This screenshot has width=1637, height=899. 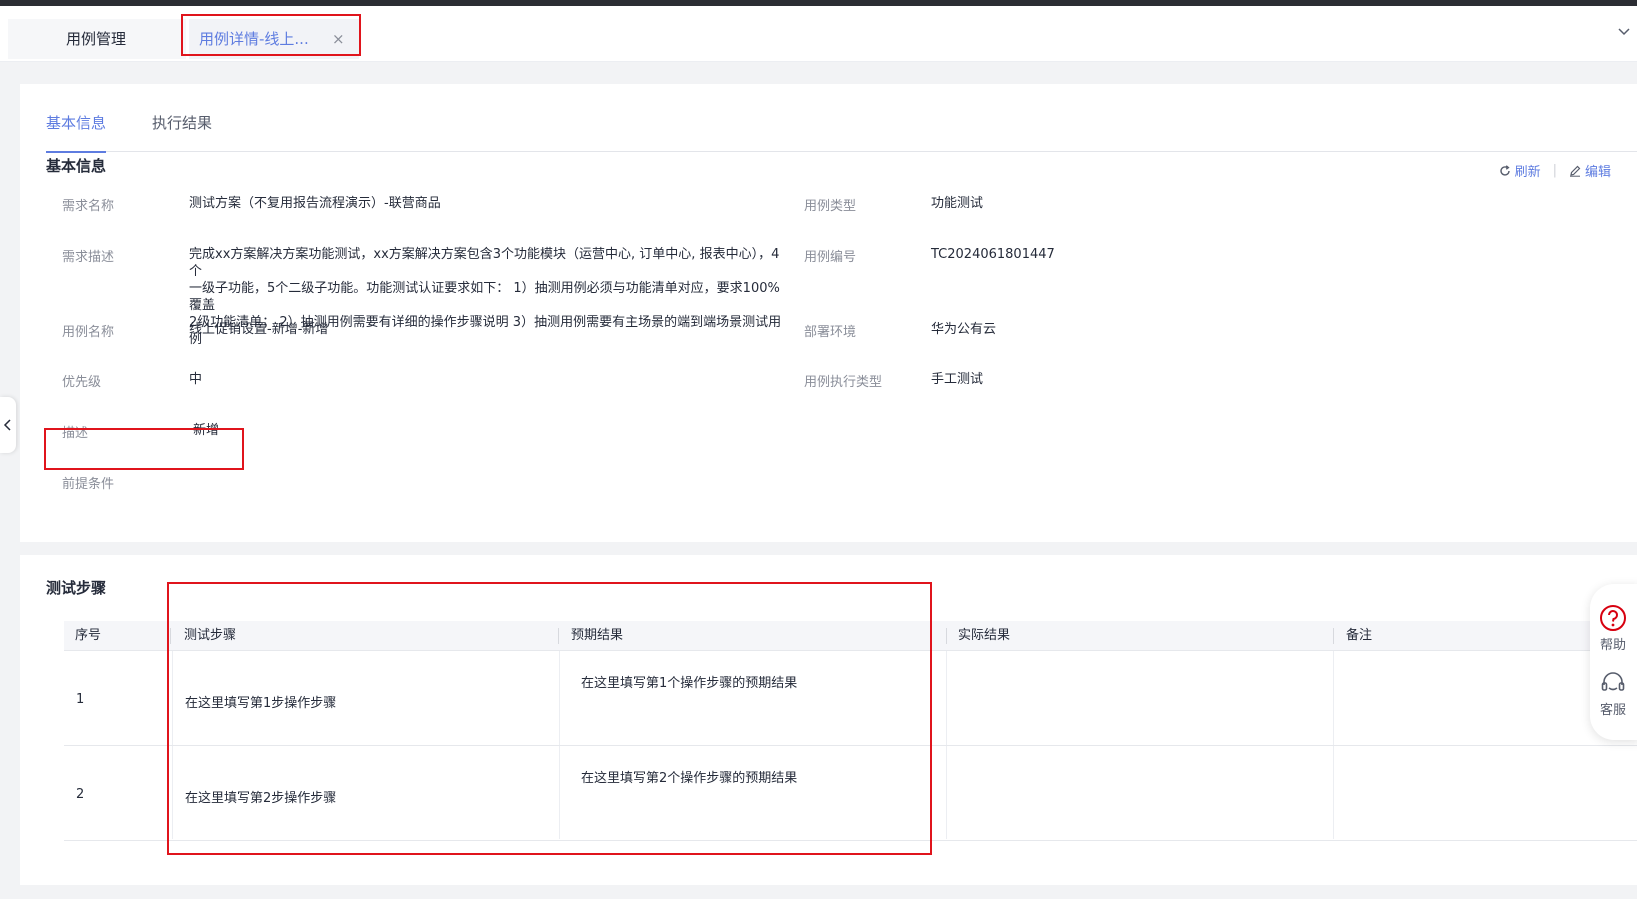 What do you see at coordinates (76, 166) in the screenshot?
I see `section-title-basic: 基本信息` at bounding box center [76, 166].